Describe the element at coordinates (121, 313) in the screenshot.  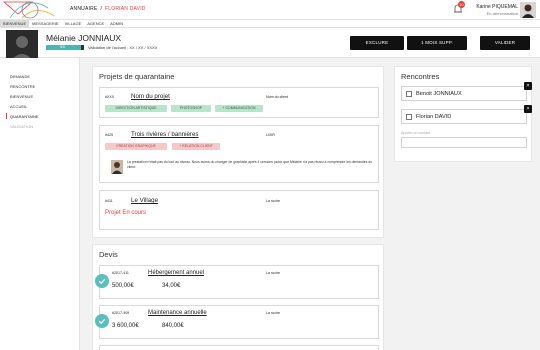
I see `devis-number: #2017-409` at that location.